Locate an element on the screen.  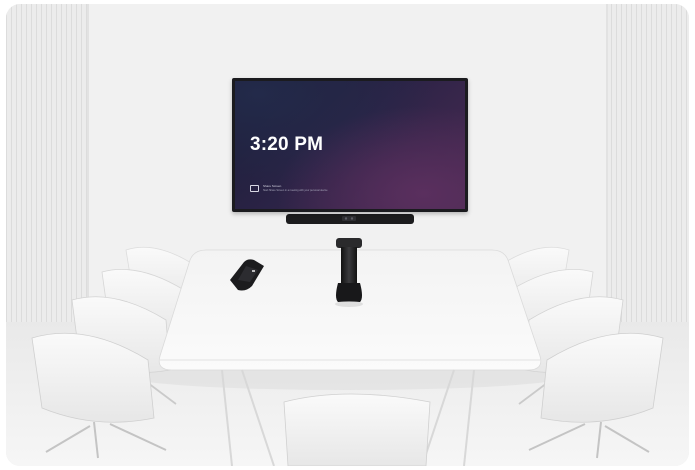
camera-lens is located at coordinates (349, 218).